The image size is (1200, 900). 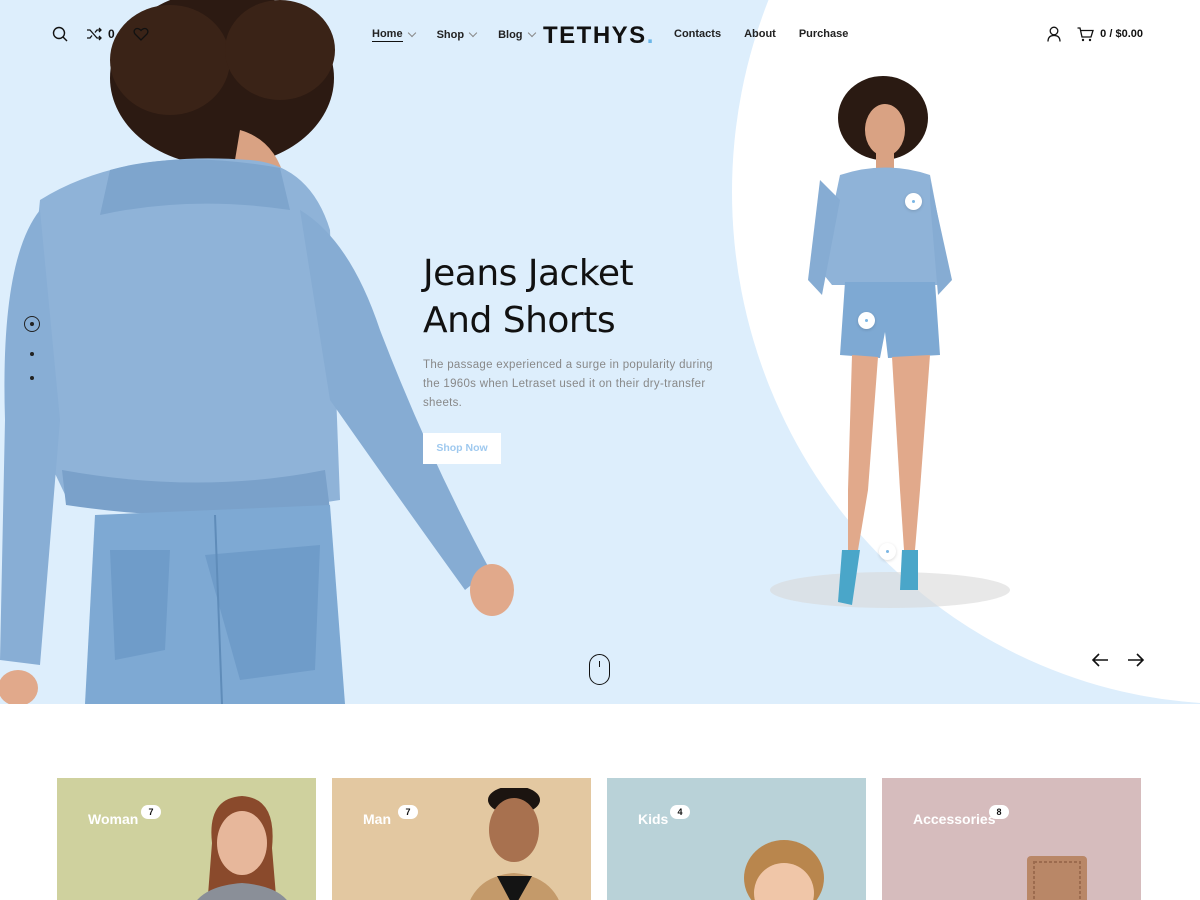 I want to click on main-menu-left: Home Shop Blog, so click(x=454, y=35).